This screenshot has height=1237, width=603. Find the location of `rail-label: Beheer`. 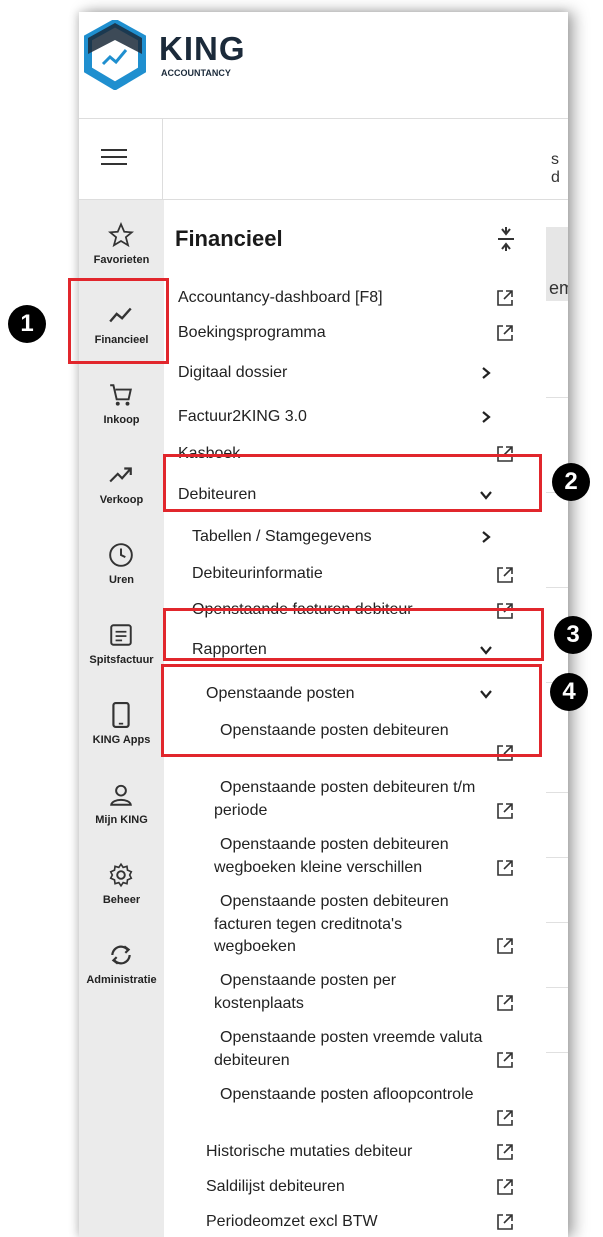

rail-label: Beheer is located at coordinates (121, 900).